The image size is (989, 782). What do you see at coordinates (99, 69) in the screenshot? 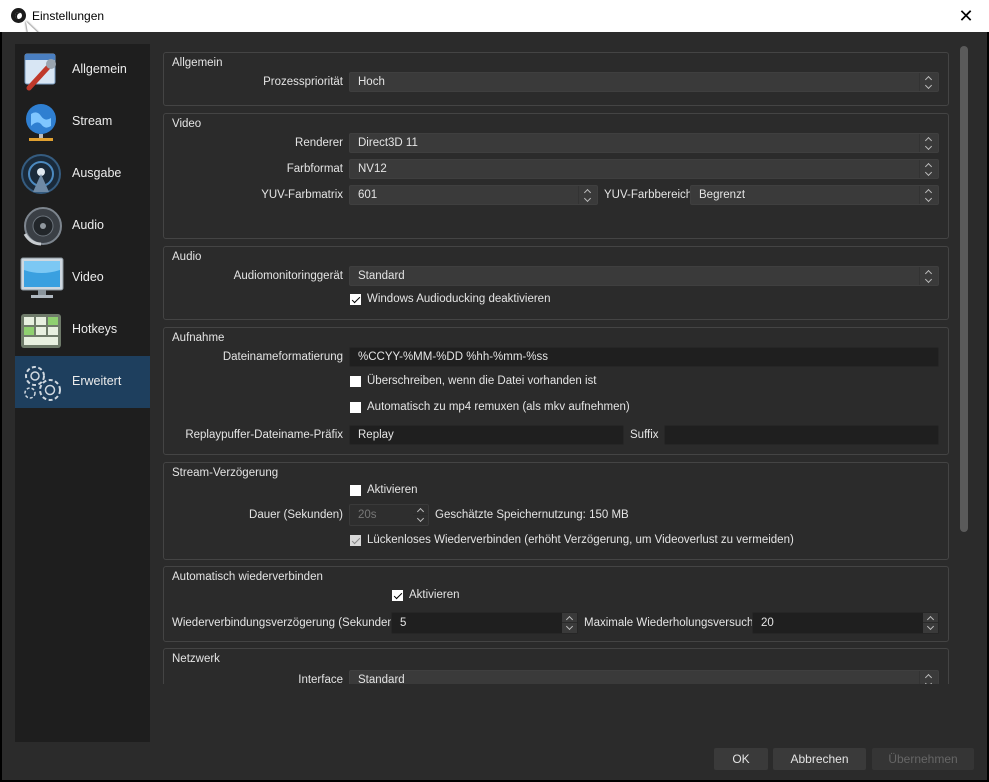
I see `sidebar-item-label: Allgemein` at bounding box center [99, 69].